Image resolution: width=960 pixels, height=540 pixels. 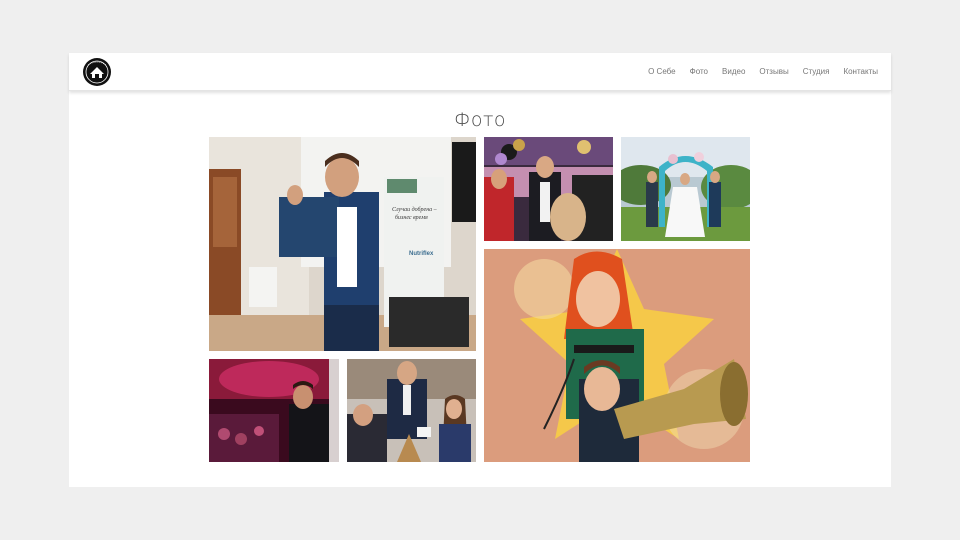 What do you see at coordinates (685, 189) in the screenshot?
I see `photo-wedding` at bounding box center [685, 189].